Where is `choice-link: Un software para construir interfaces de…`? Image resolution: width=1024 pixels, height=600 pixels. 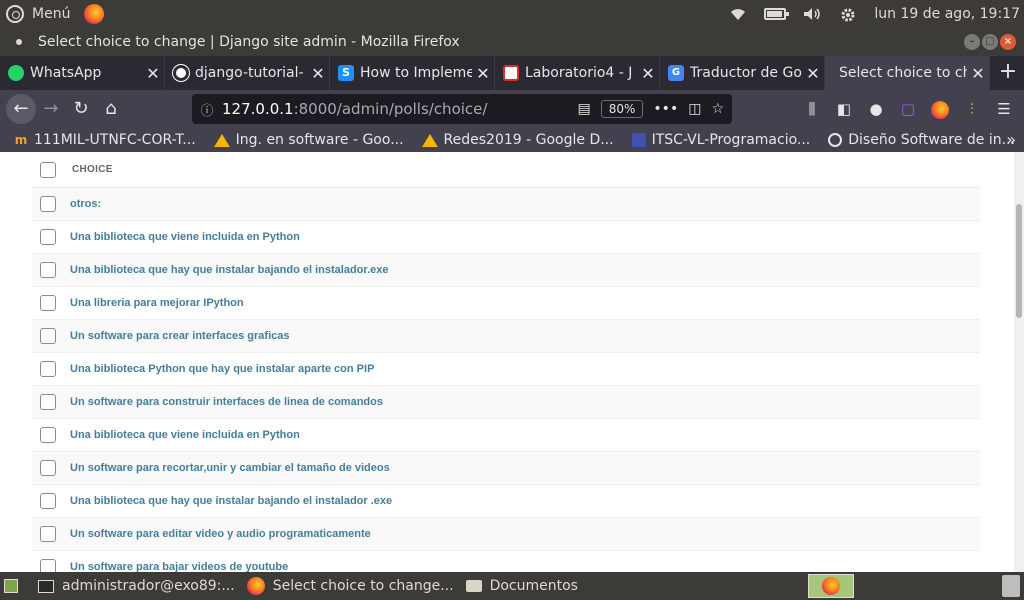 choice-link: Un software para construir interfaces de… is located at coordinates (226, 402).